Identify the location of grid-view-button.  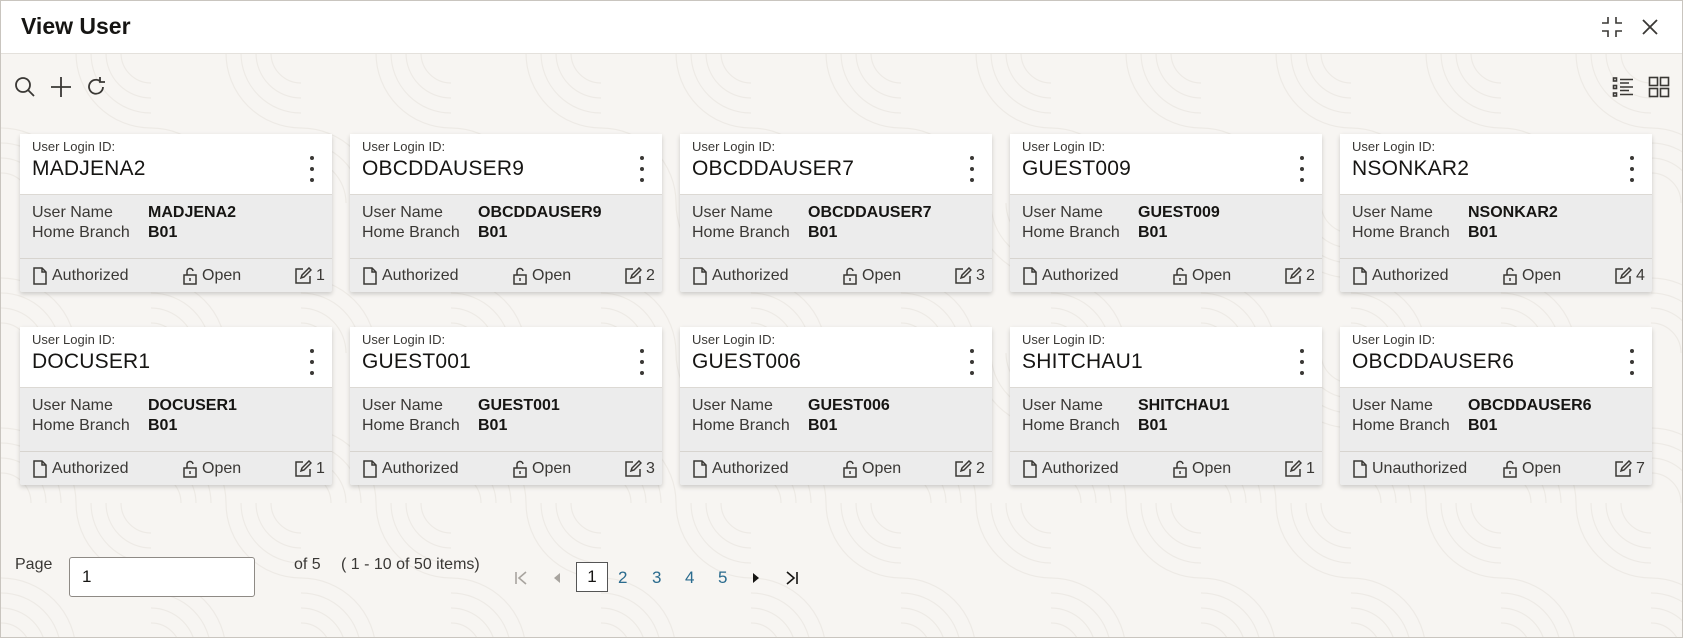
(1659, 87).